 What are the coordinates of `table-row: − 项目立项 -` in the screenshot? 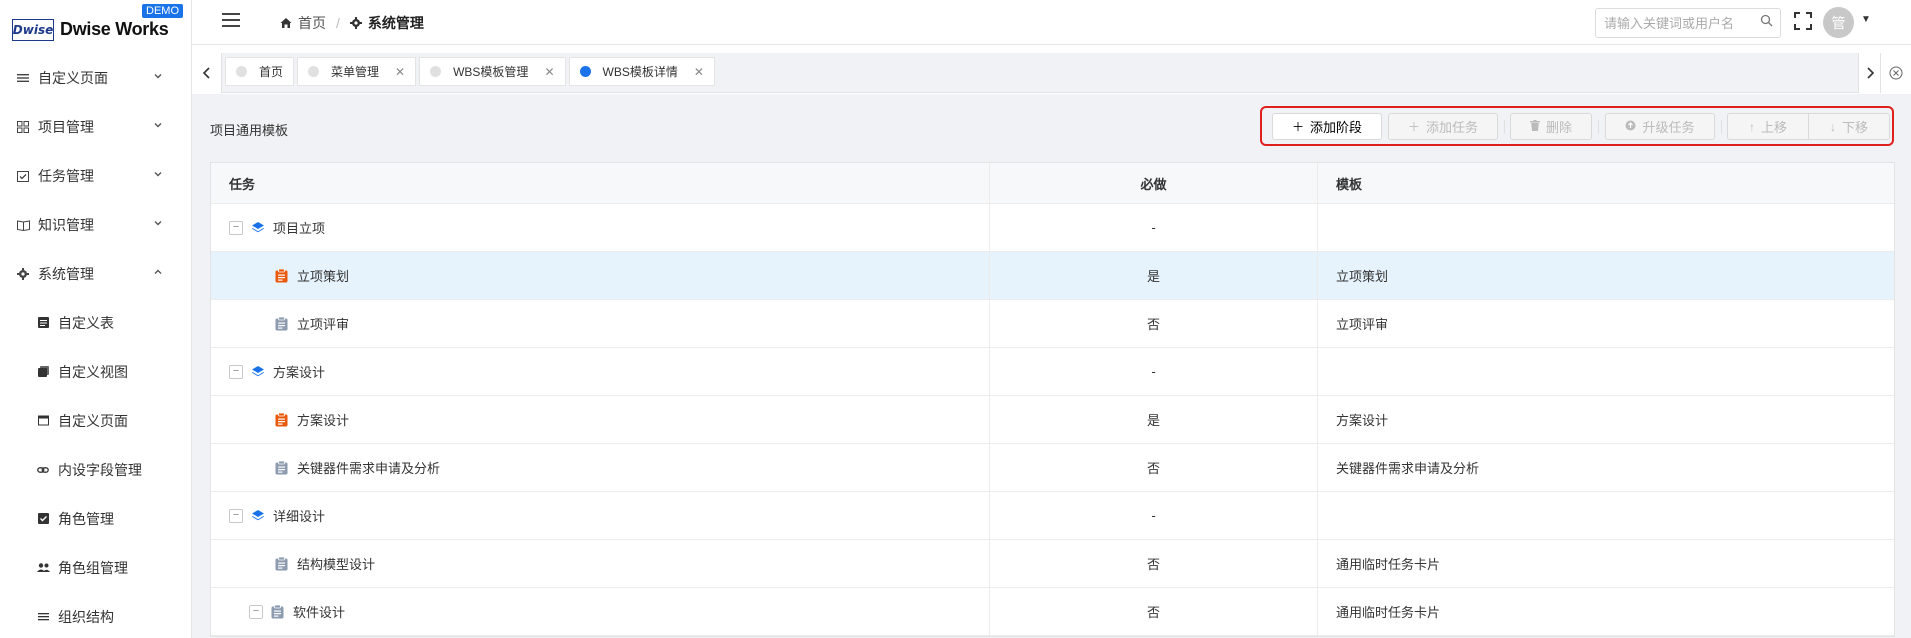 It's located at (1052, 228).